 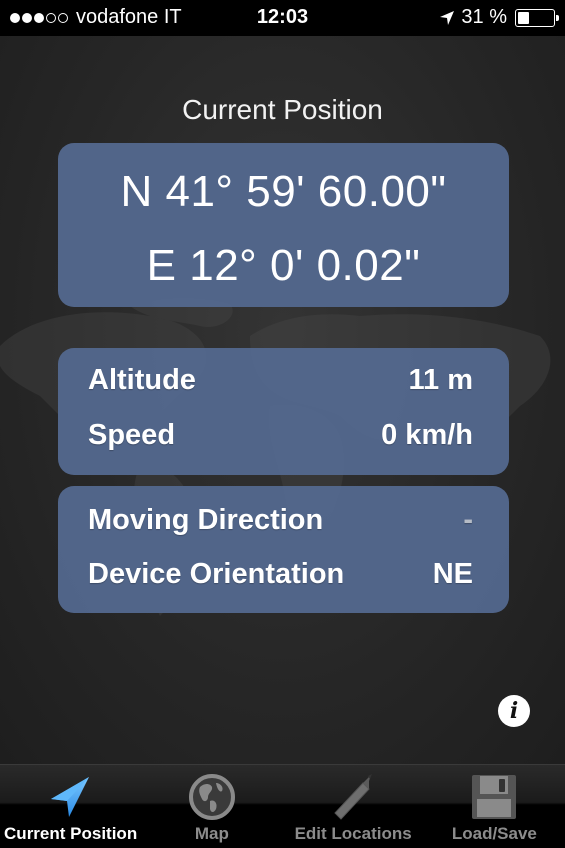 What do you see at coordinates (283, 265) in the screenshot?
I see `longitude-value: E 12° 0' 0.02"` at bounding box center [283, 265].